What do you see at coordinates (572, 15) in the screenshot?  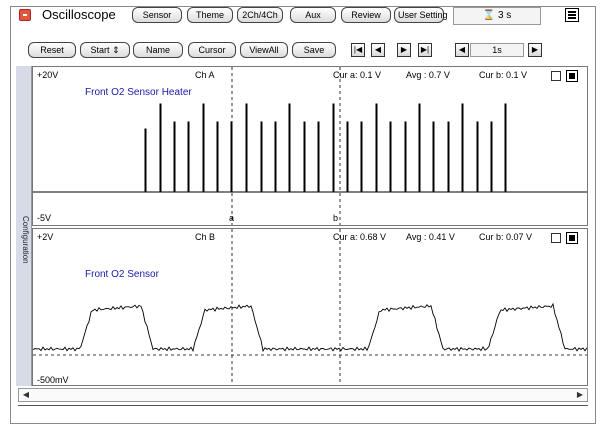 I see `menu-icon` at bounding box center [572, 15].